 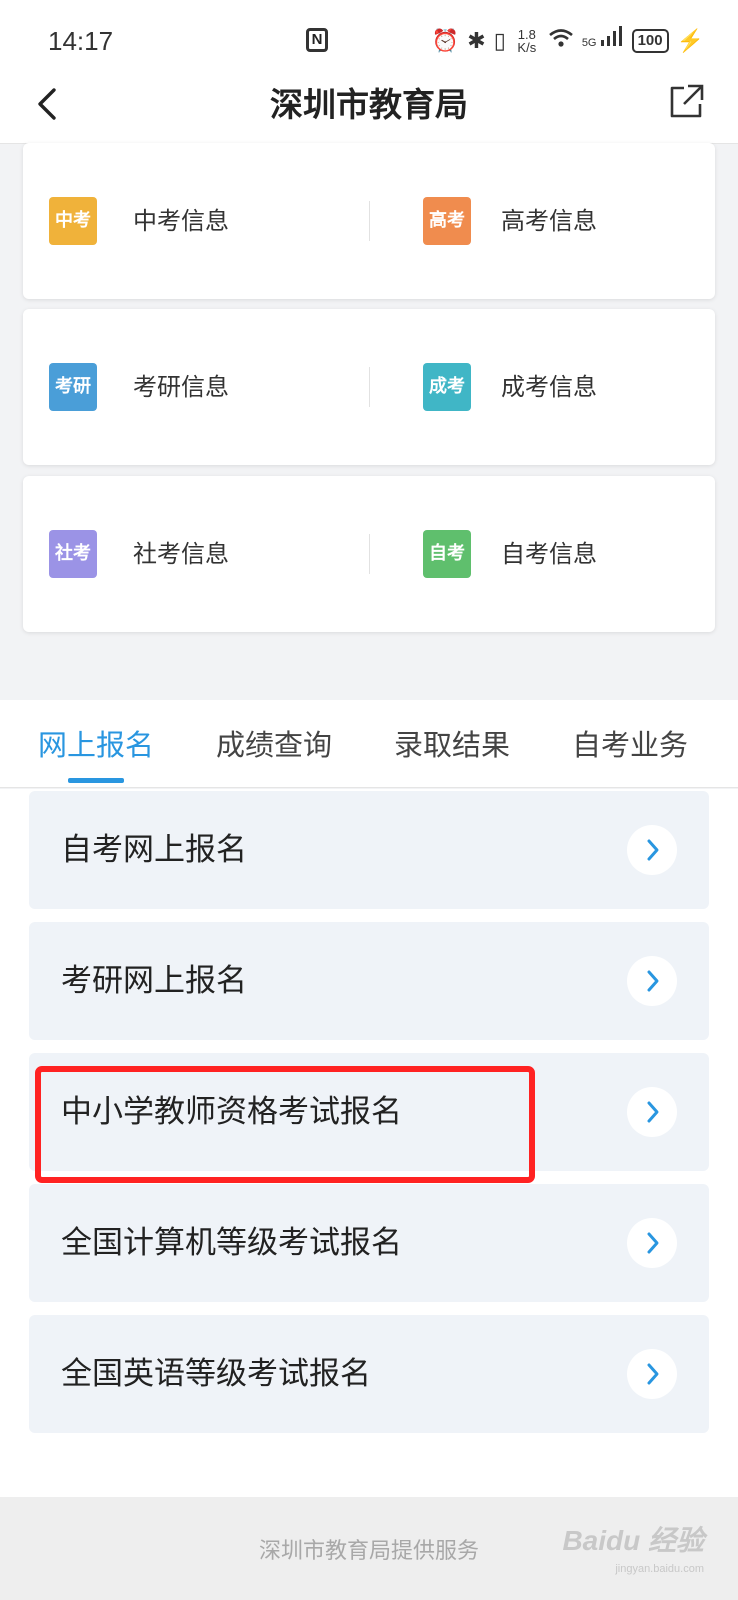 I want to click on status-time: 14:17, so click(x=81, y=41).